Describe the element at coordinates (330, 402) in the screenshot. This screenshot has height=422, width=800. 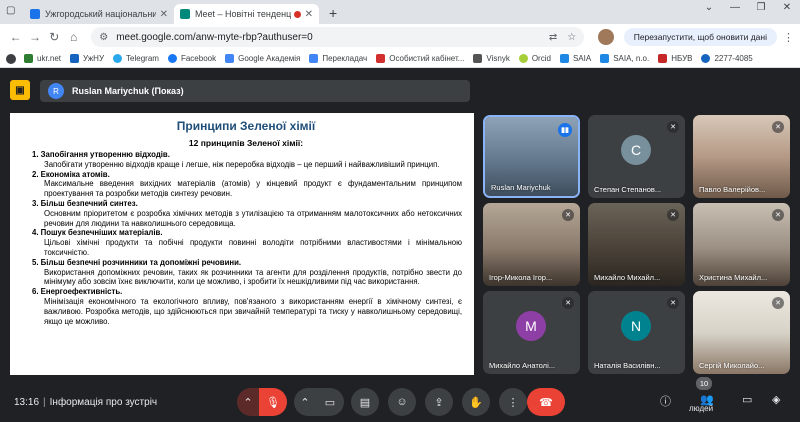
I see `camera-button: ▭` at that location.